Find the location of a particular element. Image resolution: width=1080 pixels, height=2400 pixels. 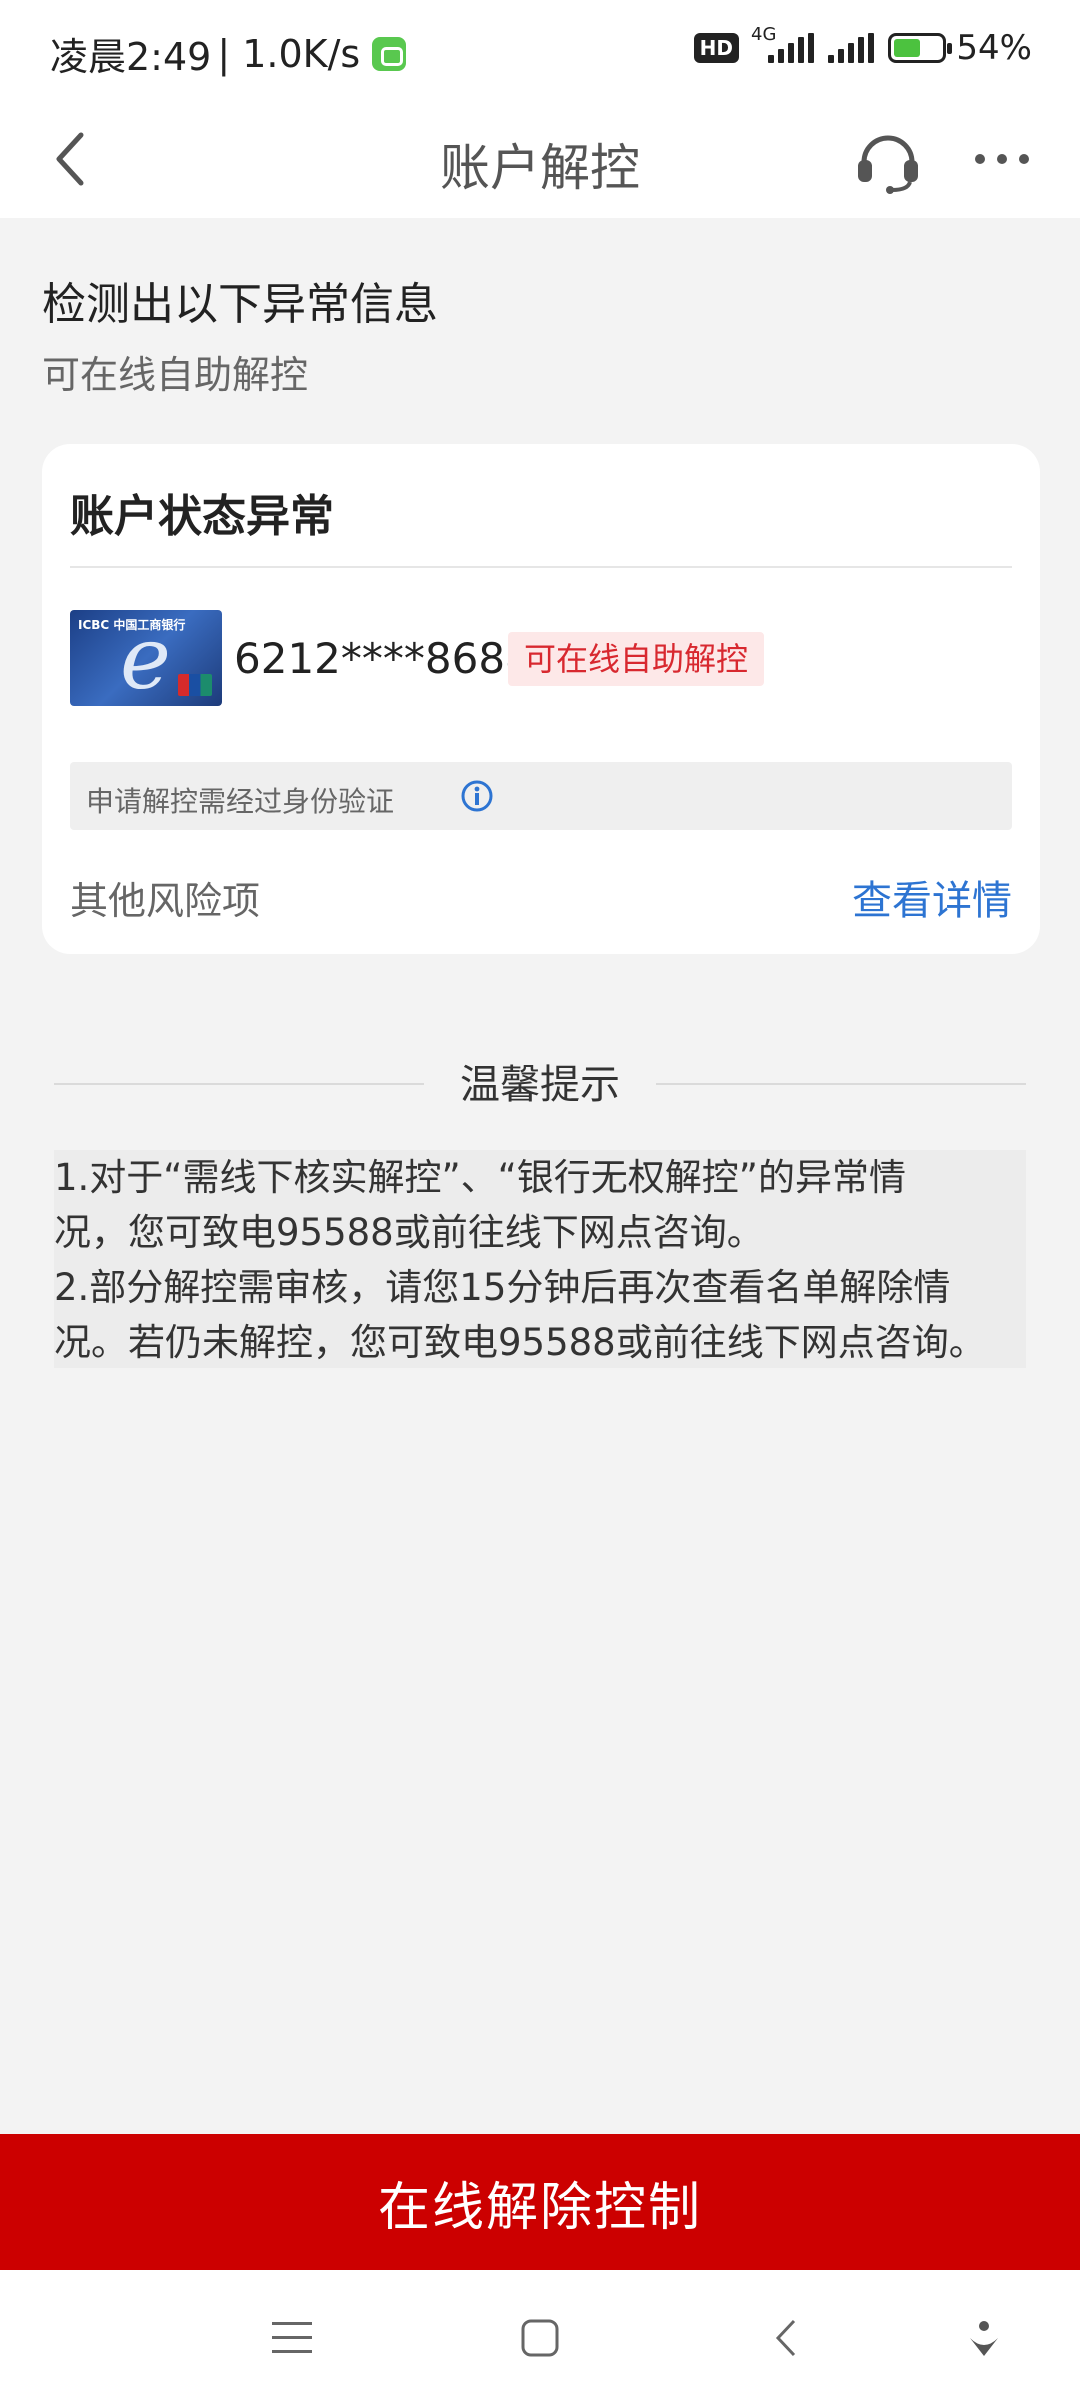

tip-line: 1.对于“需线下核实解控”、“银行无权解控”的异常情 is located at coordinates (480, 1177).